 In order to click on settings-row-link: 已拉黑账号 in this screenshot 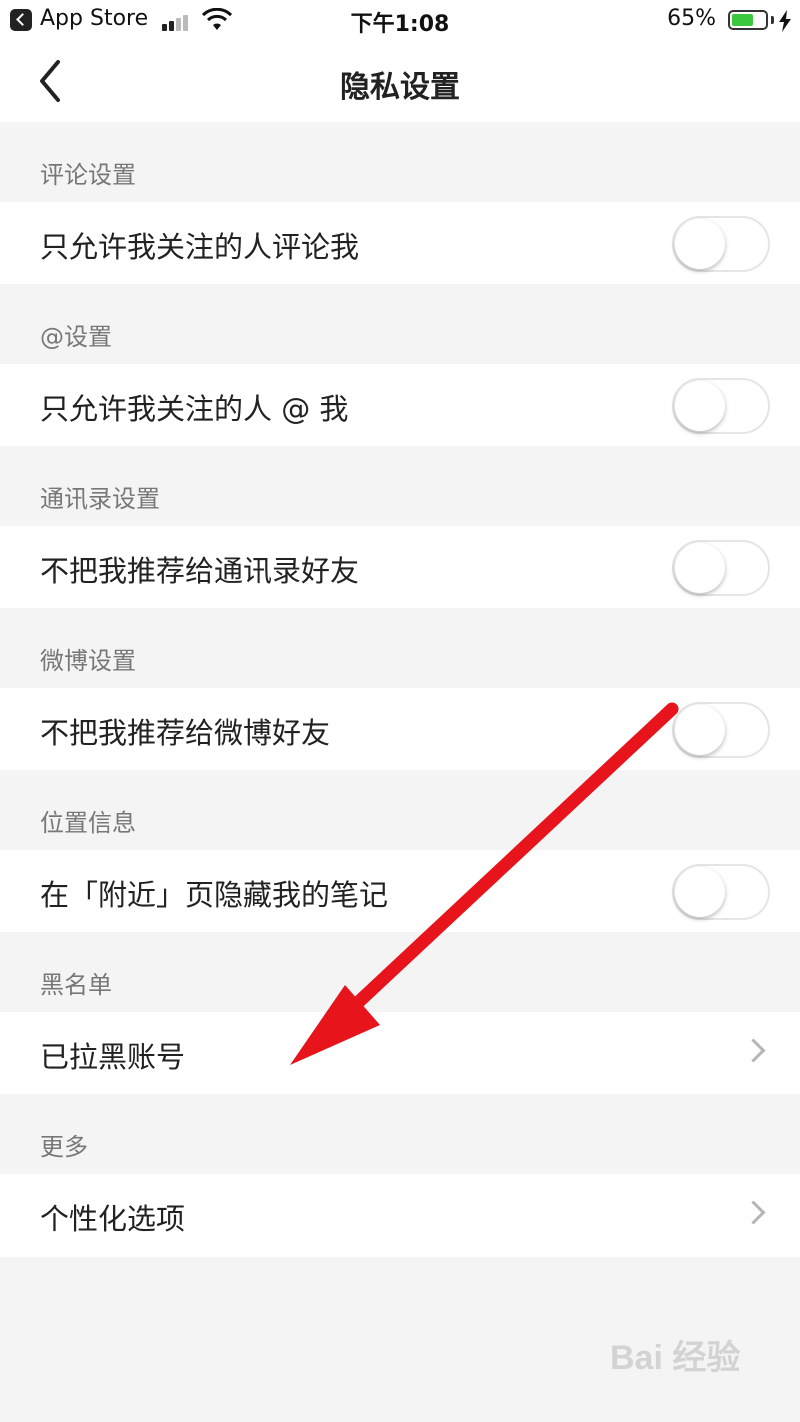, I will do `click(400, 1053)`.